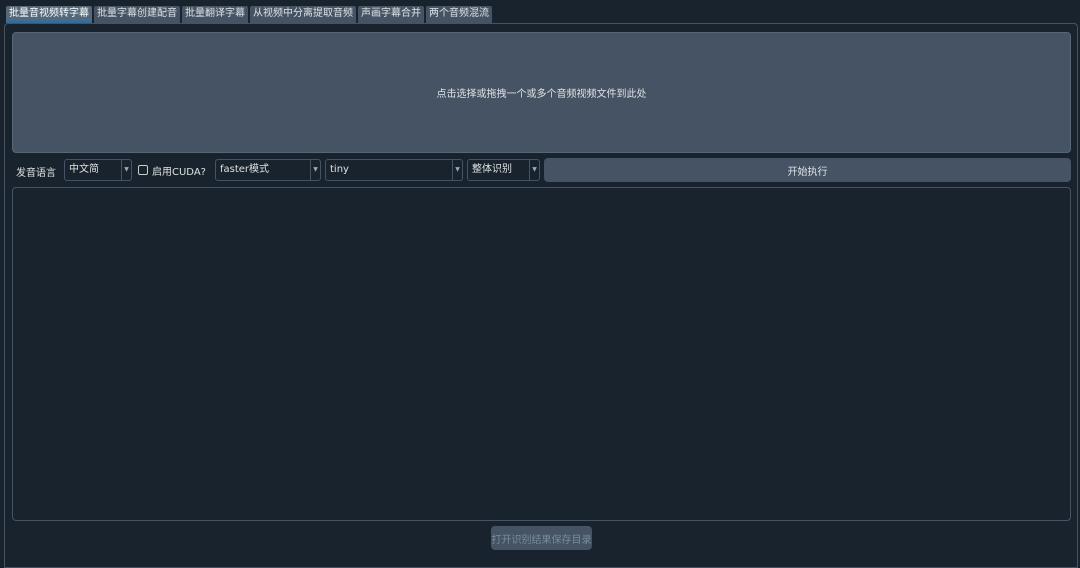  I want to click on language-select: 中文简 ▼, so click(98, 170).